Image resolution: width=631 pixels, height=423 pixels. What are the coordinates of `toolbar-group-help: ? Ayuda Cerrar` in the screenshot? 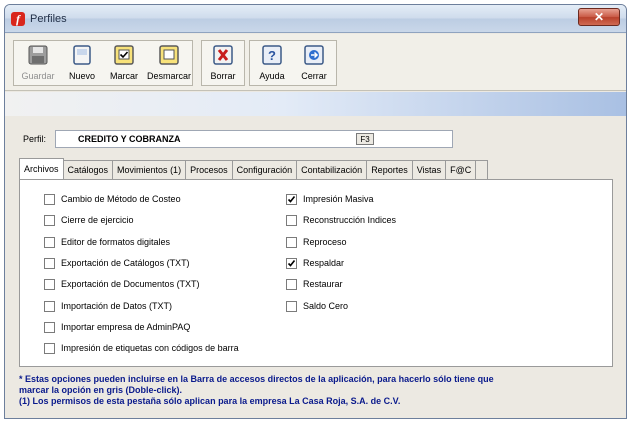 It's located at (293, 63).